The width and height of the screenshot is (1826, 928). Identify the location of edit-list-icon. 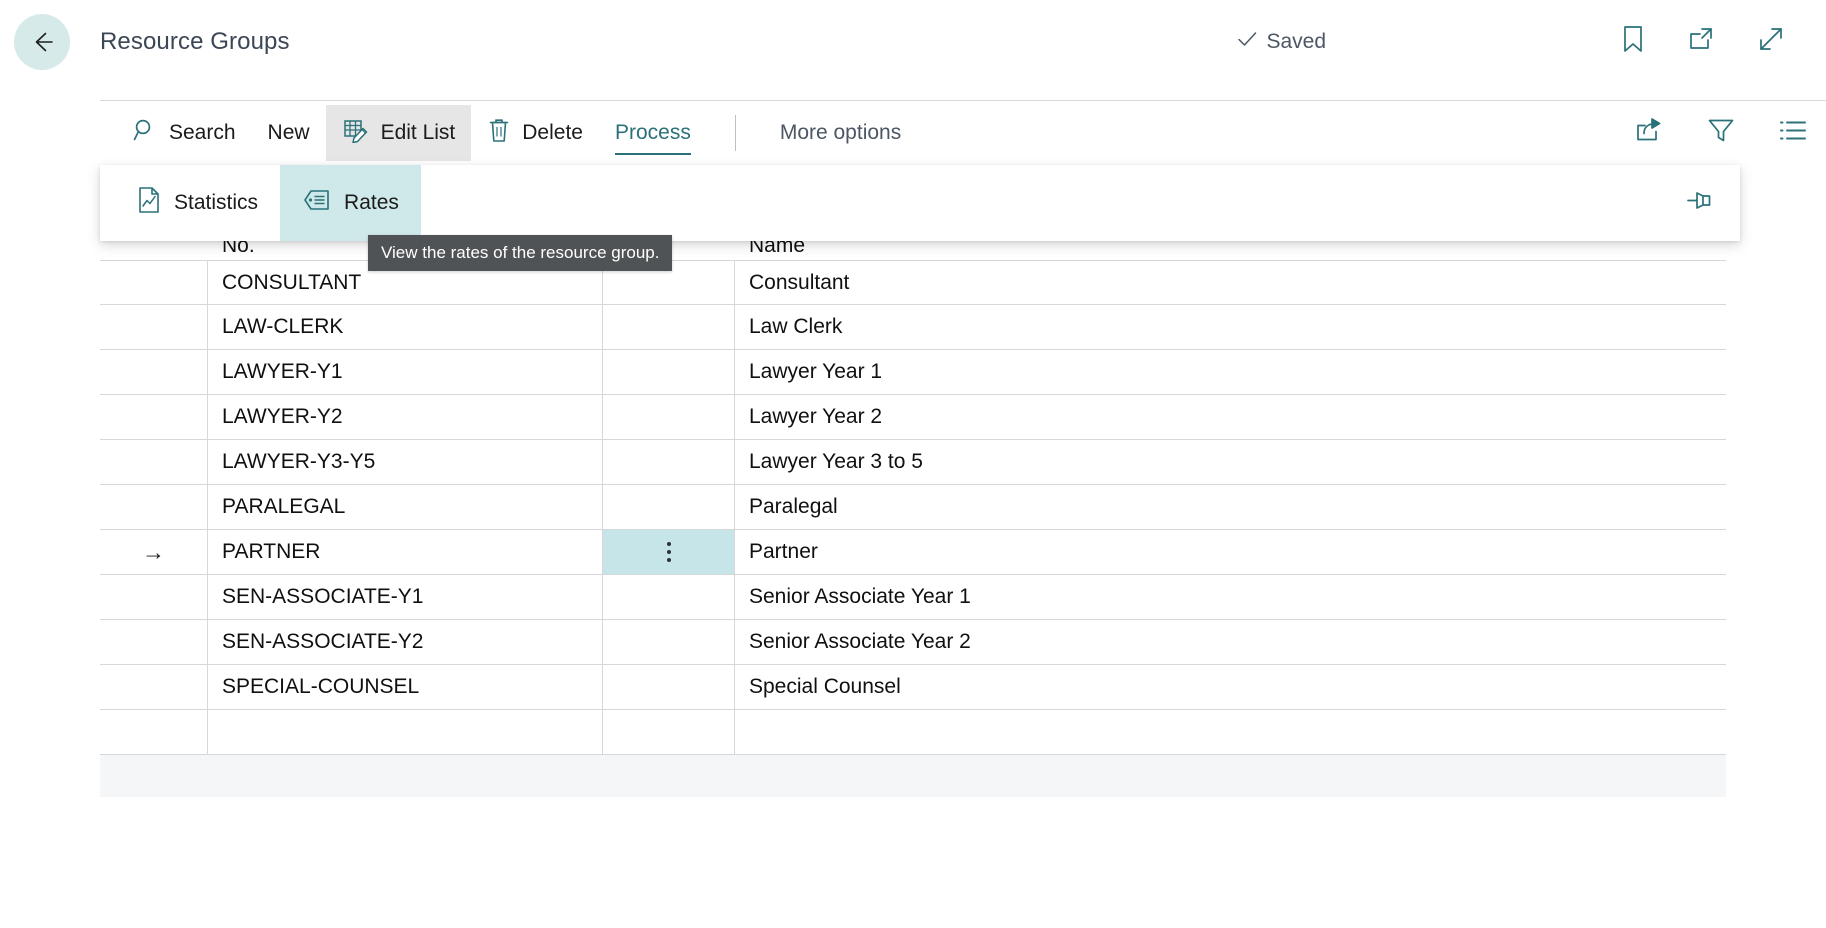
(356, 133).